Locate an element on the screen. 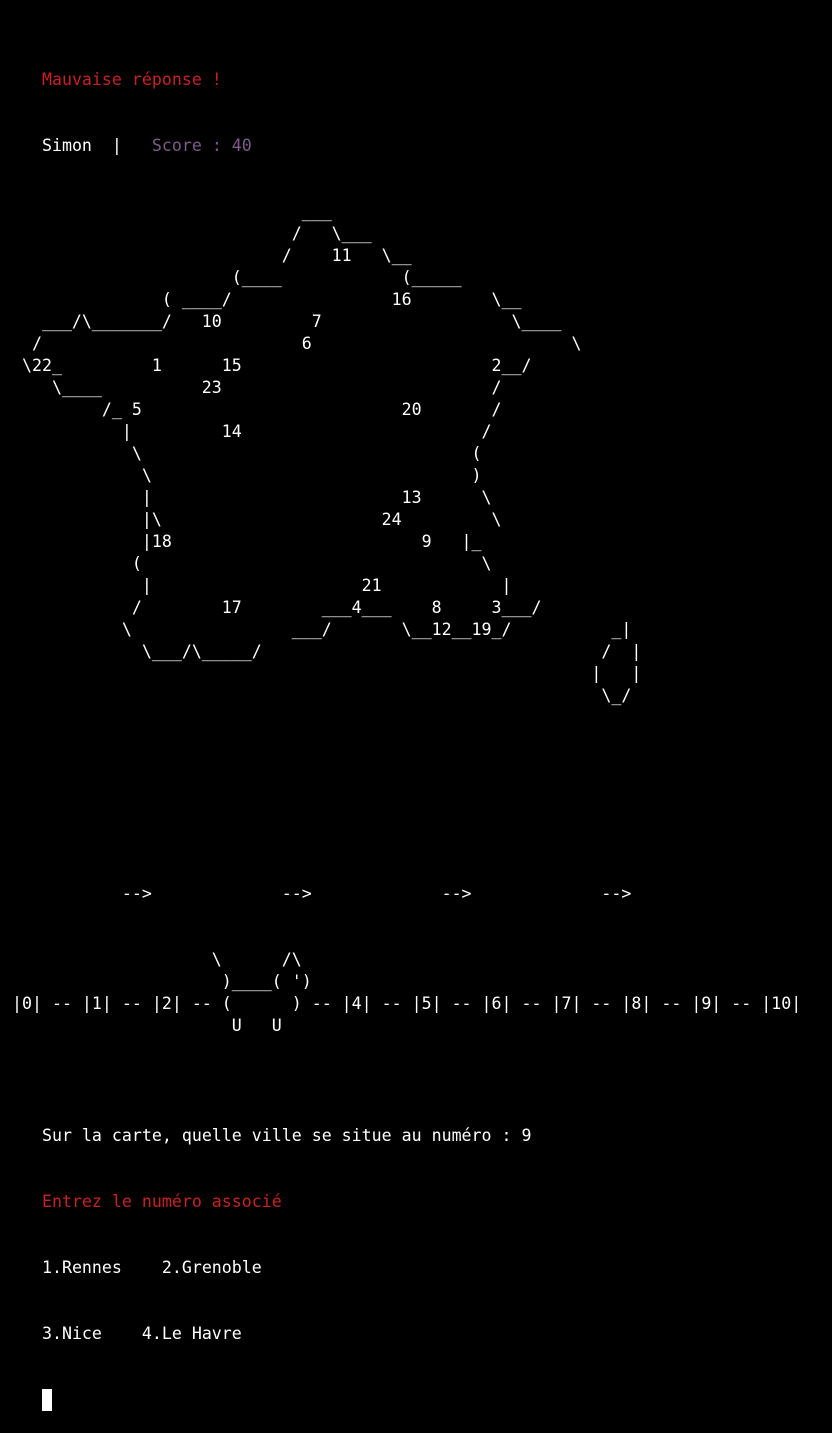 The width and height of the screenshot is (832, 1433). map-line: \ ___/ \__12__19_/ _| is located at coordinates (317, 629).